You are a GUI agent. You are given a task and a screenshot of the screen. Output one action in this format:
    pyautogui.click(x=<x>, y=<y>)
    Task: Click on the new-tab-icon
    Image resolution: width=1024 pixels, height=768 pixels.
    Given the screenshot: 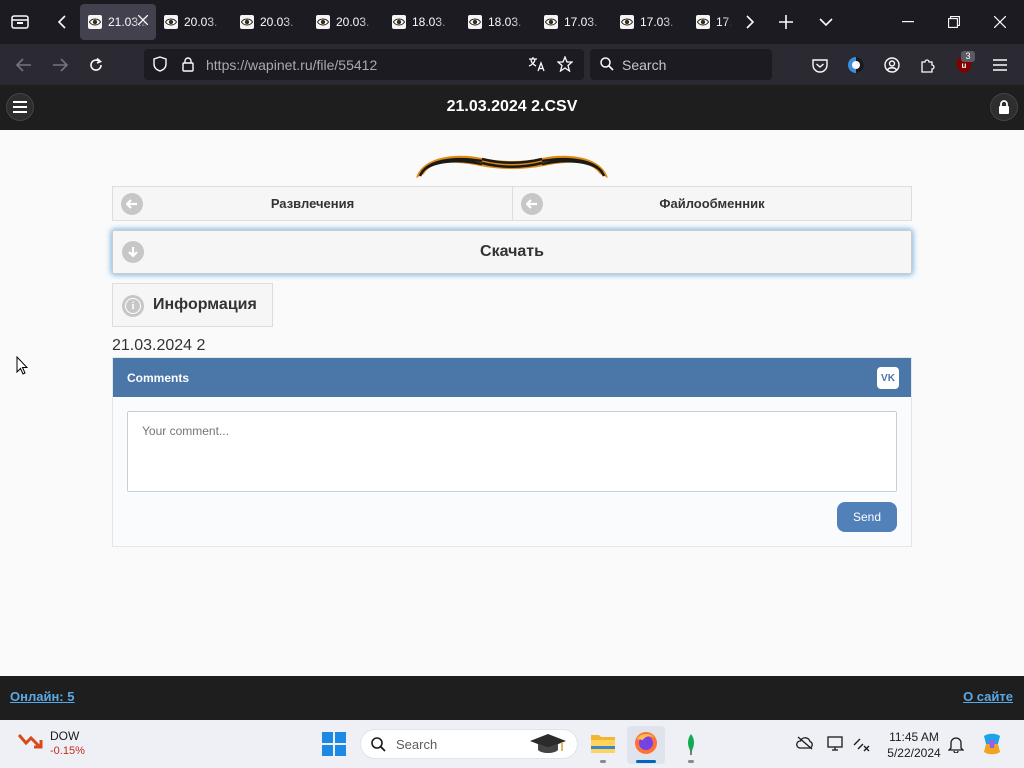 What is the action you would take?
    pyautogui.click(x=786, y=22)
    